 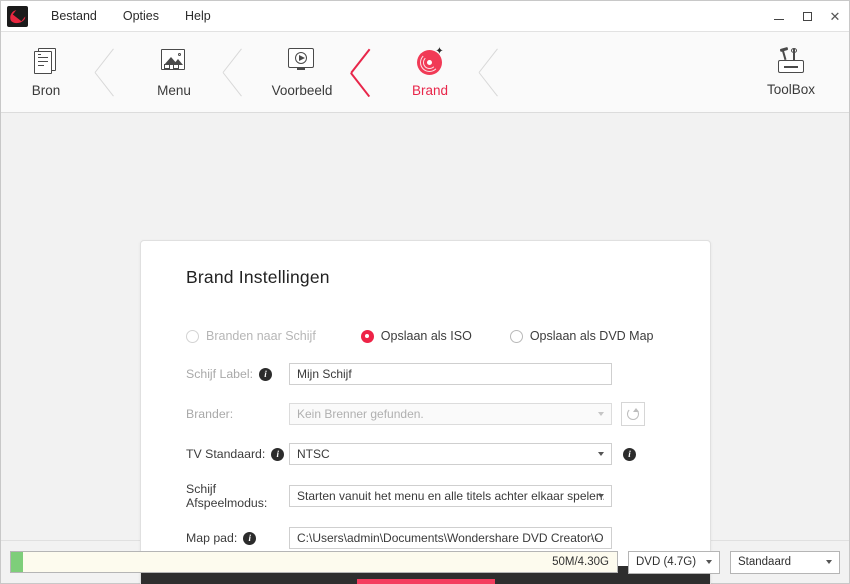 I want to click on radio-opslaan-als-dvd-map: Opslaan als DVD Map, so click(x=581, y=336).